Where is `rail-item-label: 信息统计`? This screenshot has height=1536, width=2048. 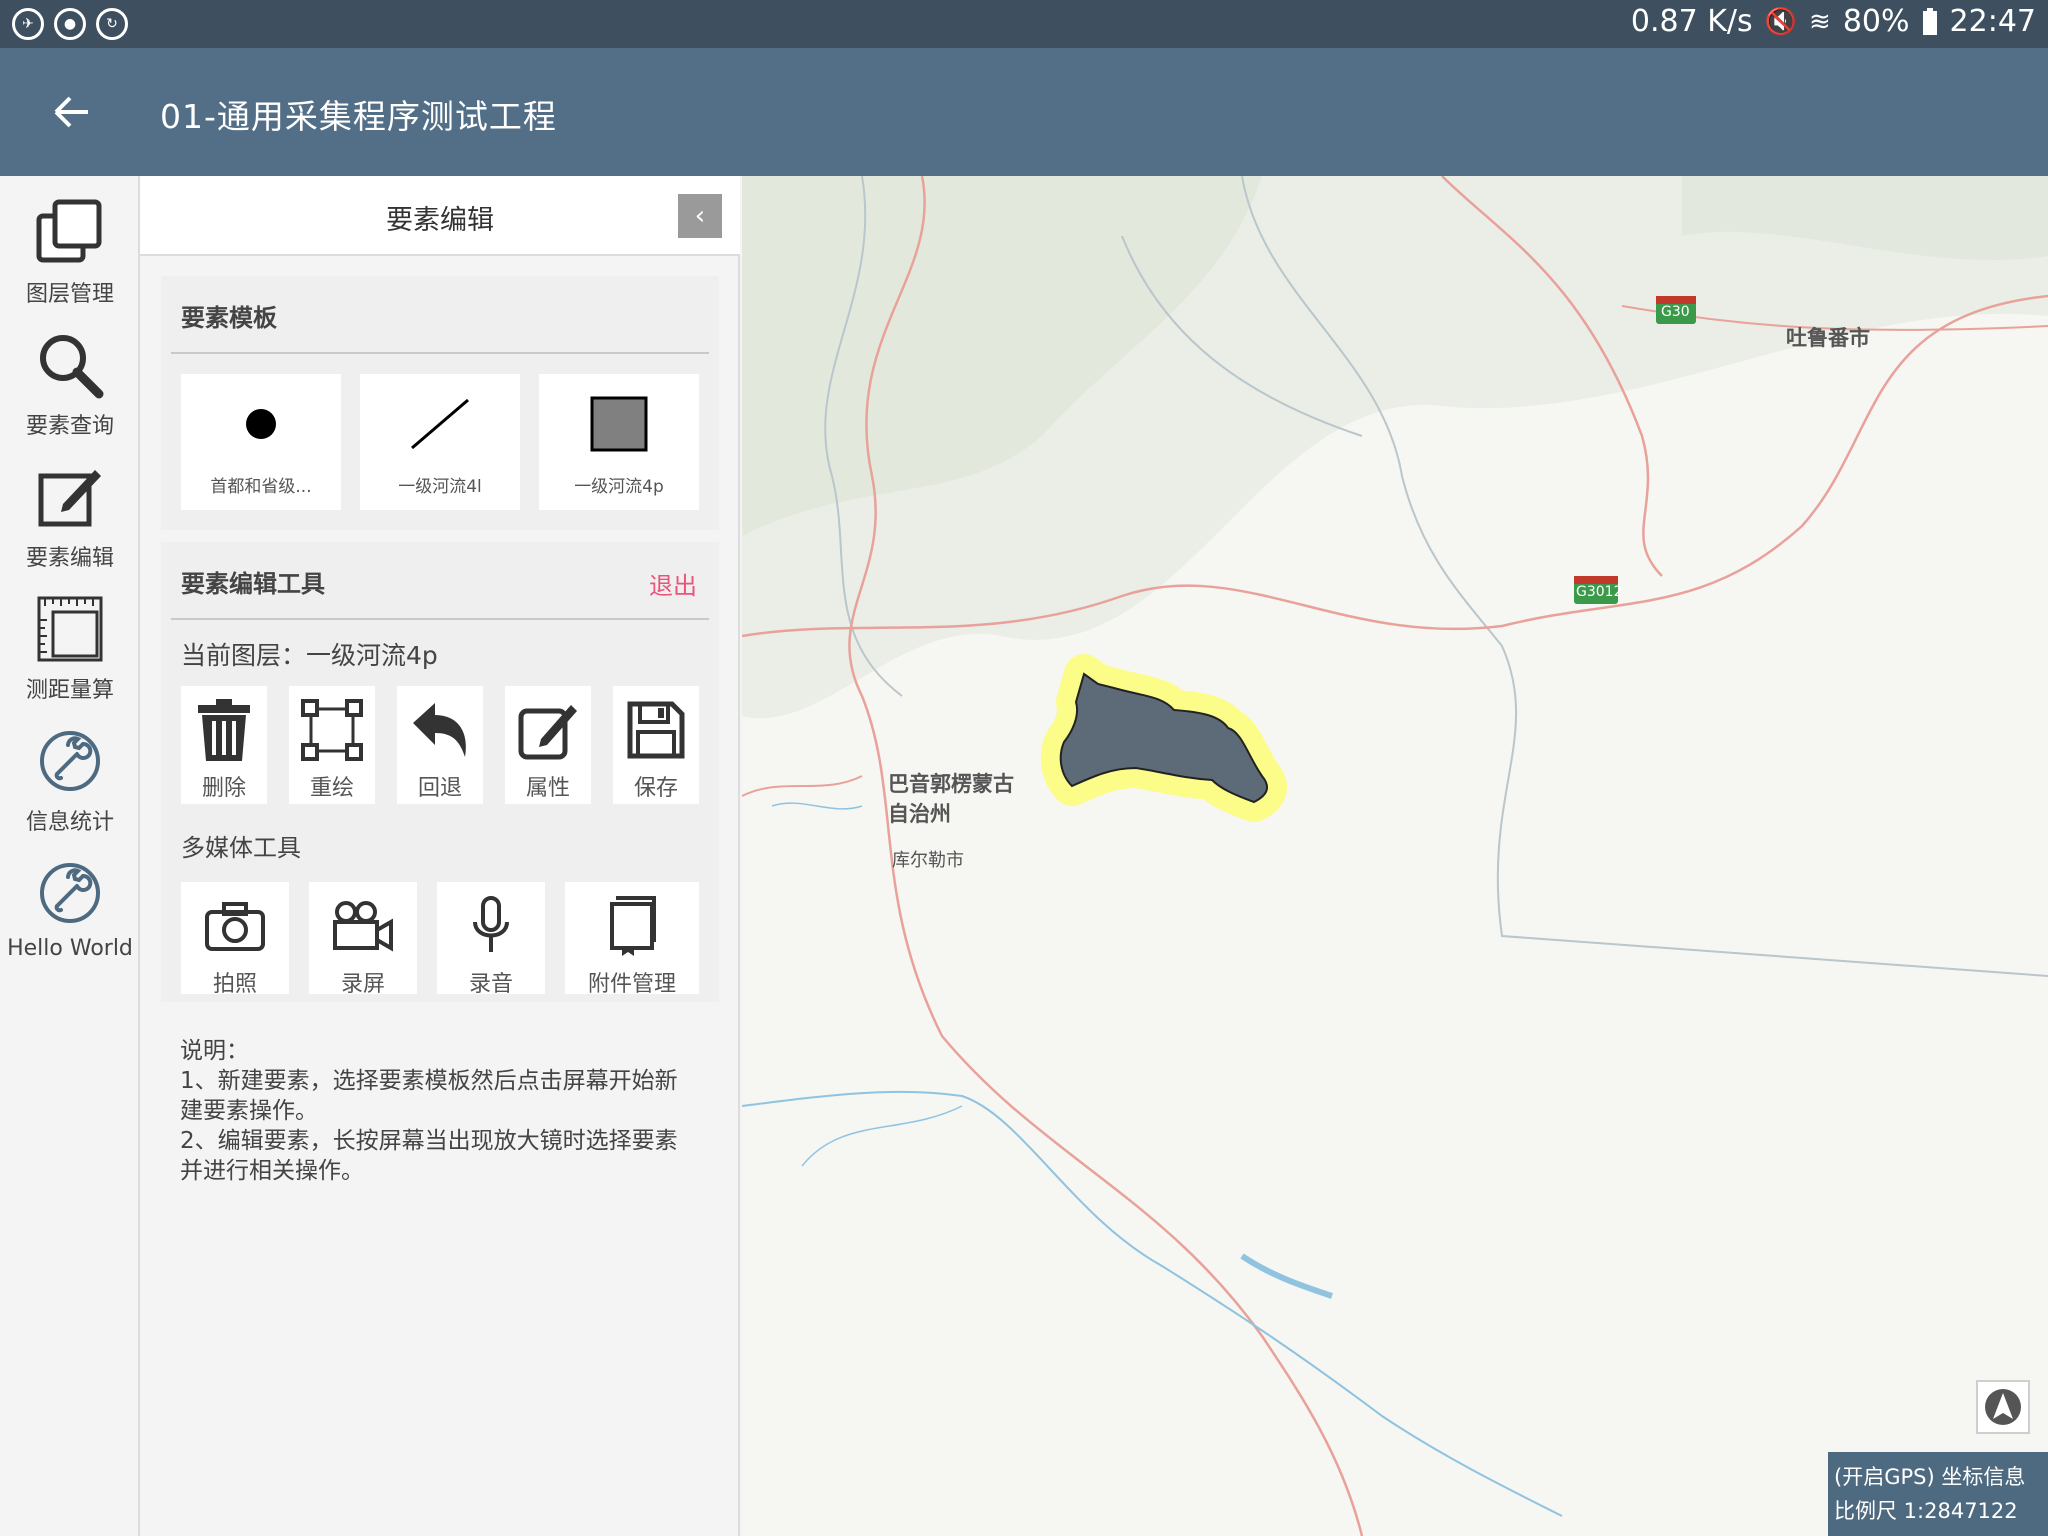 rail-item-label: 信息统计 is located at coordinates (69, 822).